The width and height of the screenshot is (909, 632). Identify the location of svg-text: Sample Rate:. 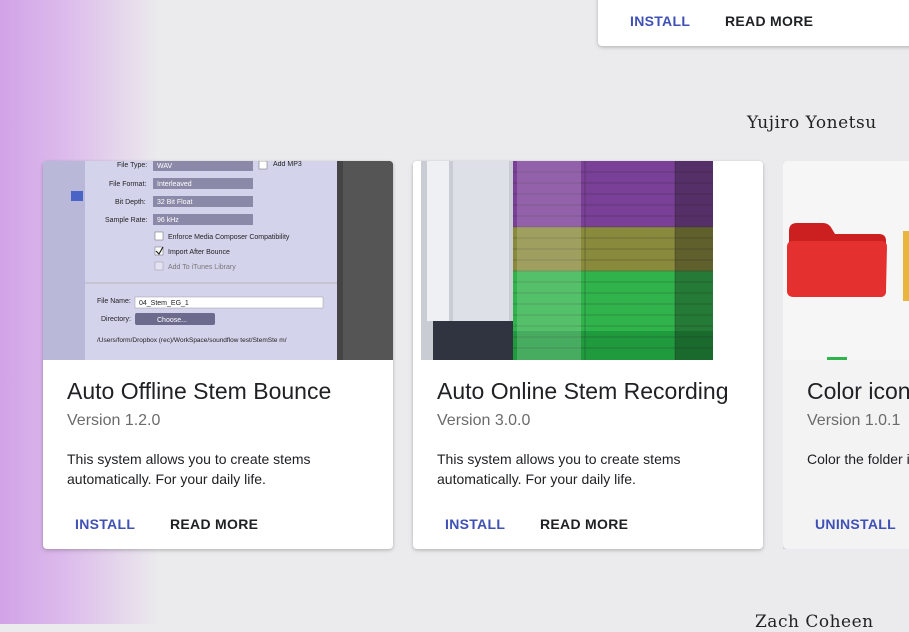
(126, 220).